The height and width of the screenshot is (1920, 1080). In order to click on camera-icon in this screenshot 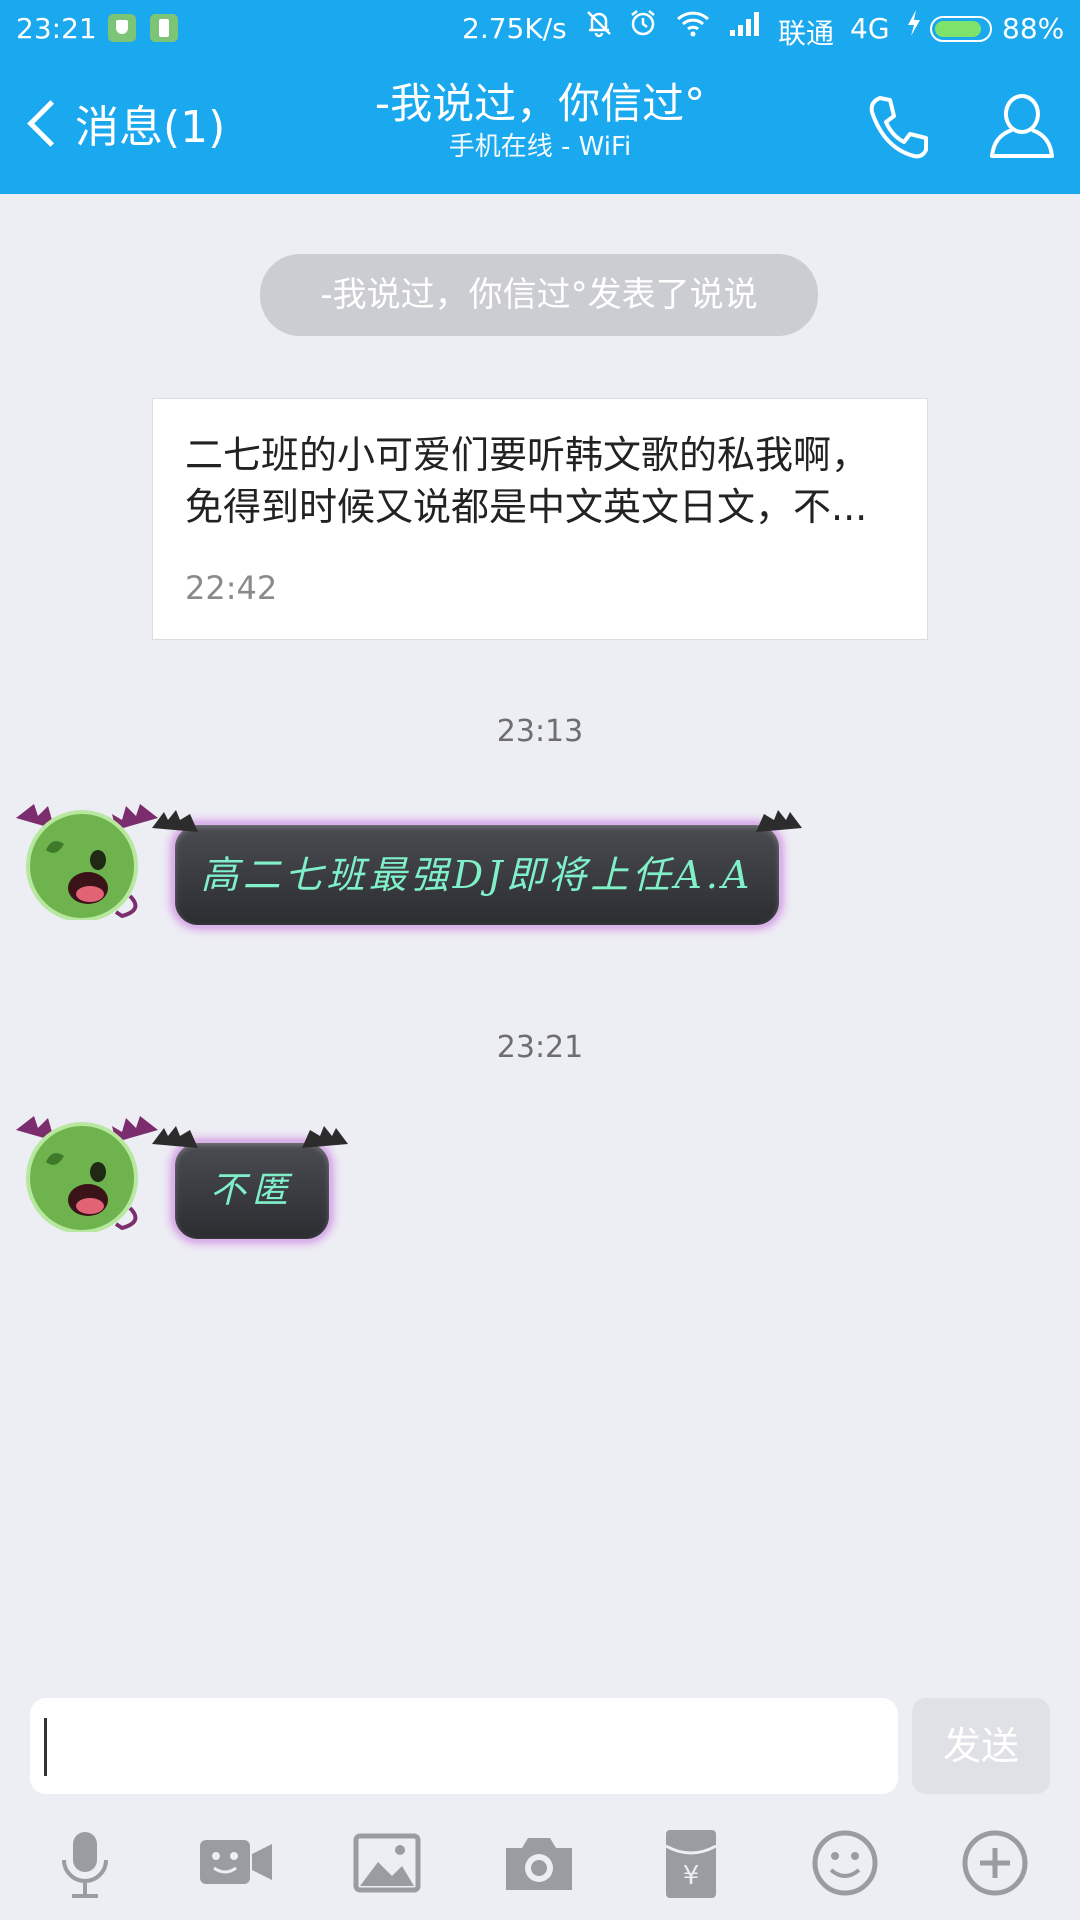, I will do `click(539, 1863)`.